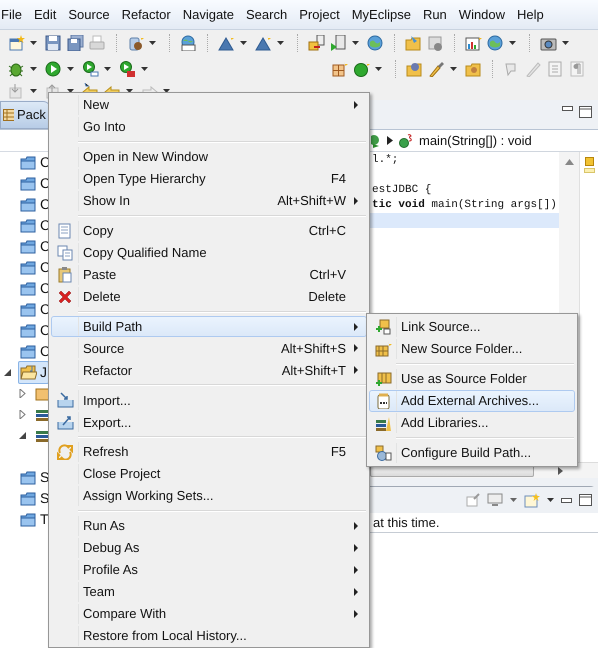  Describe the element at coordinates (209, 327) in the screenshot. I see `menu-item: Build Path` at that location.